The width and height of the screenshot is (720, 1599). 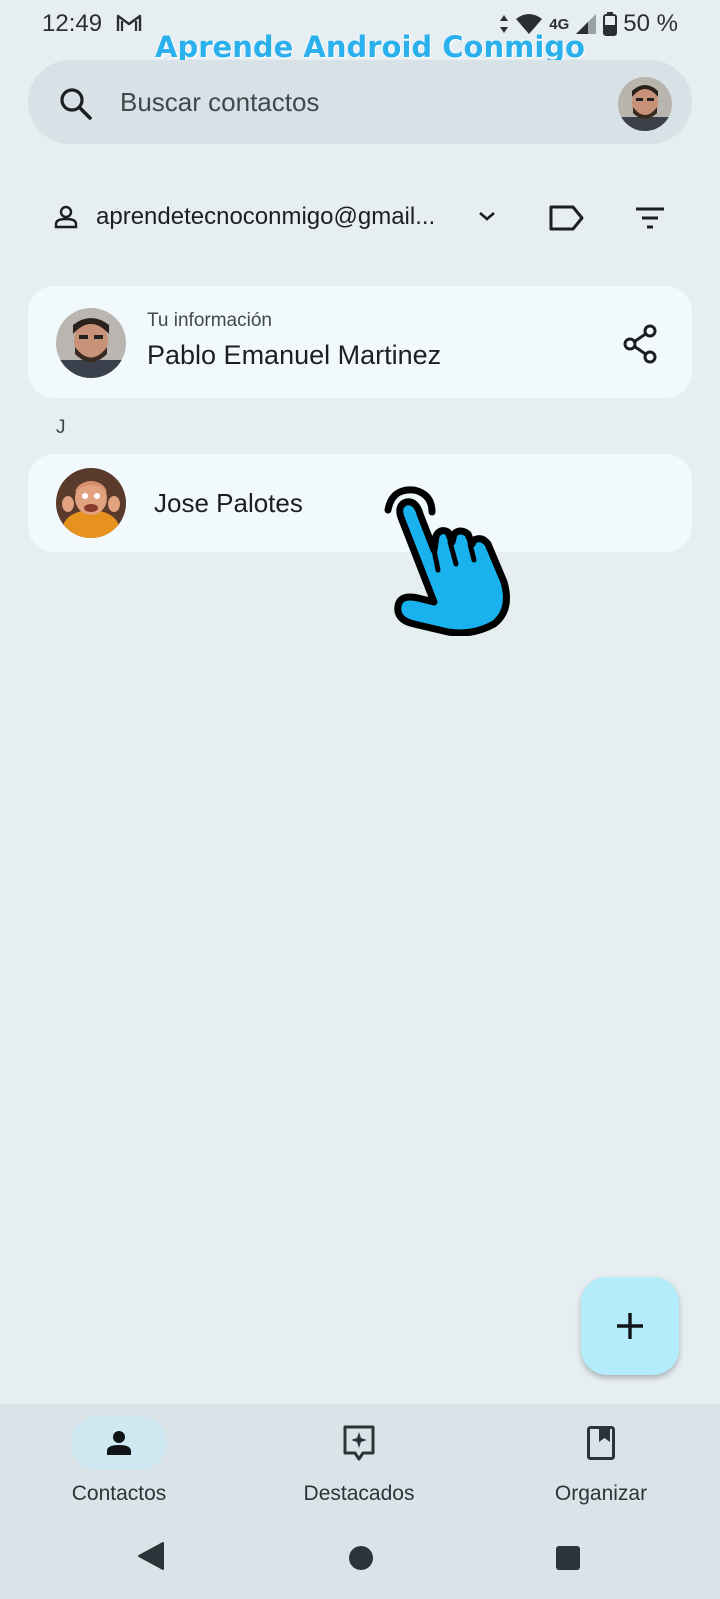 I want to click on filter-icon, so click(x=650, y=220).